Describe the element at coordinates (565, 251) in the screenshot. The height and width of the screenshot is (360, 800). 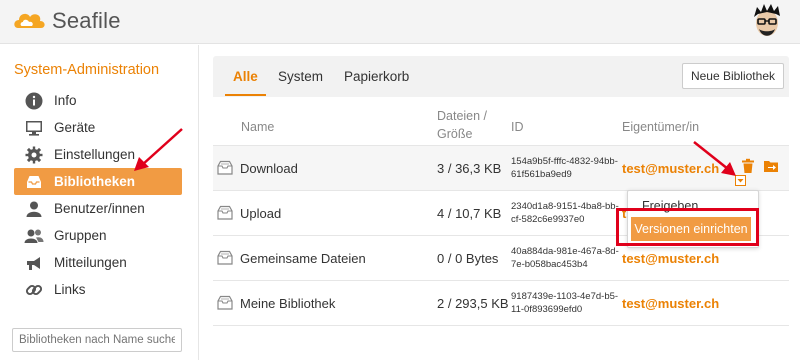
I see `library-id-line: 40a884da-981e-467a-8d-` at that location.